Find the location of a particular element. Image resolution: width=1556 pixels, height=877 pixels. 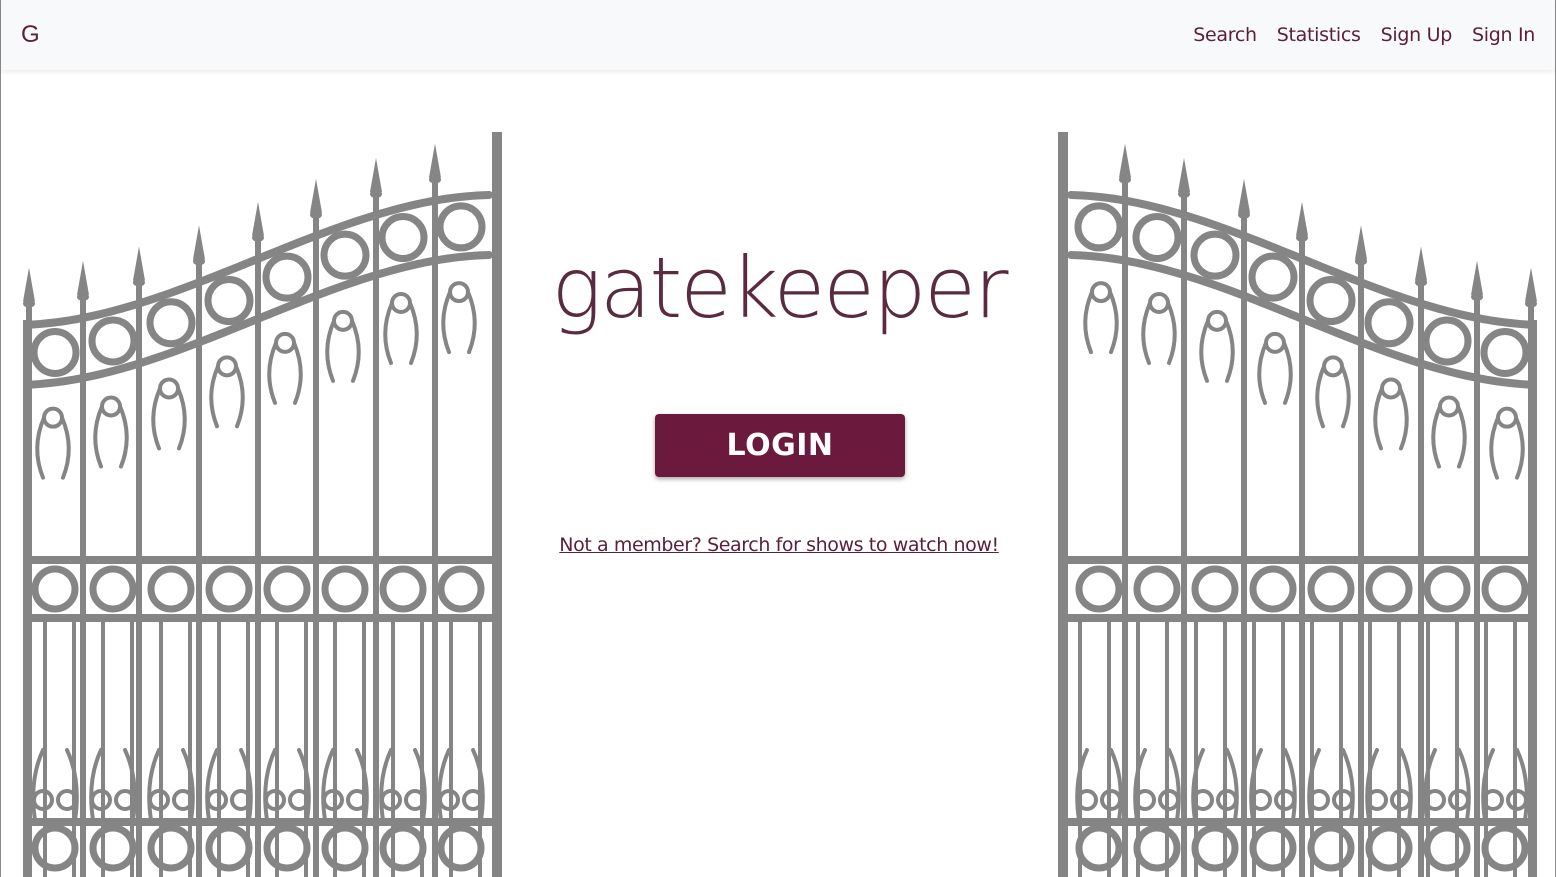

nav-link-sign-in: Sign In is located at coordinates (1503, 35).